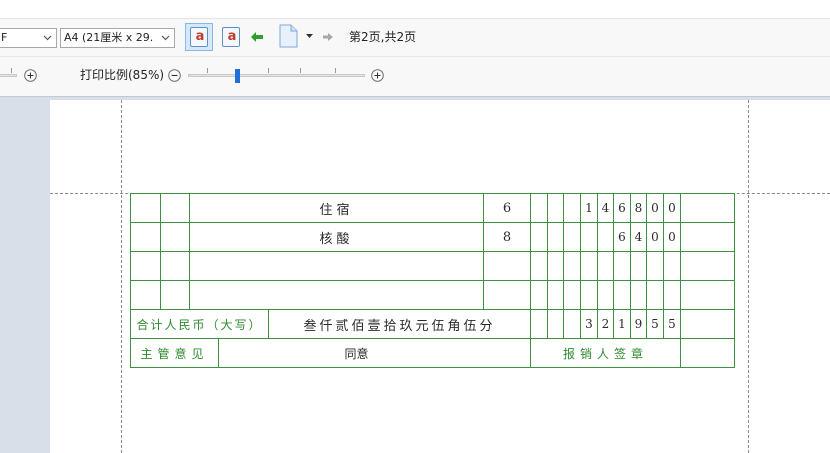 Image resolution: width=830 pixels, height=453 pixels. I want to click on printer-select: F, so click(28, 38).